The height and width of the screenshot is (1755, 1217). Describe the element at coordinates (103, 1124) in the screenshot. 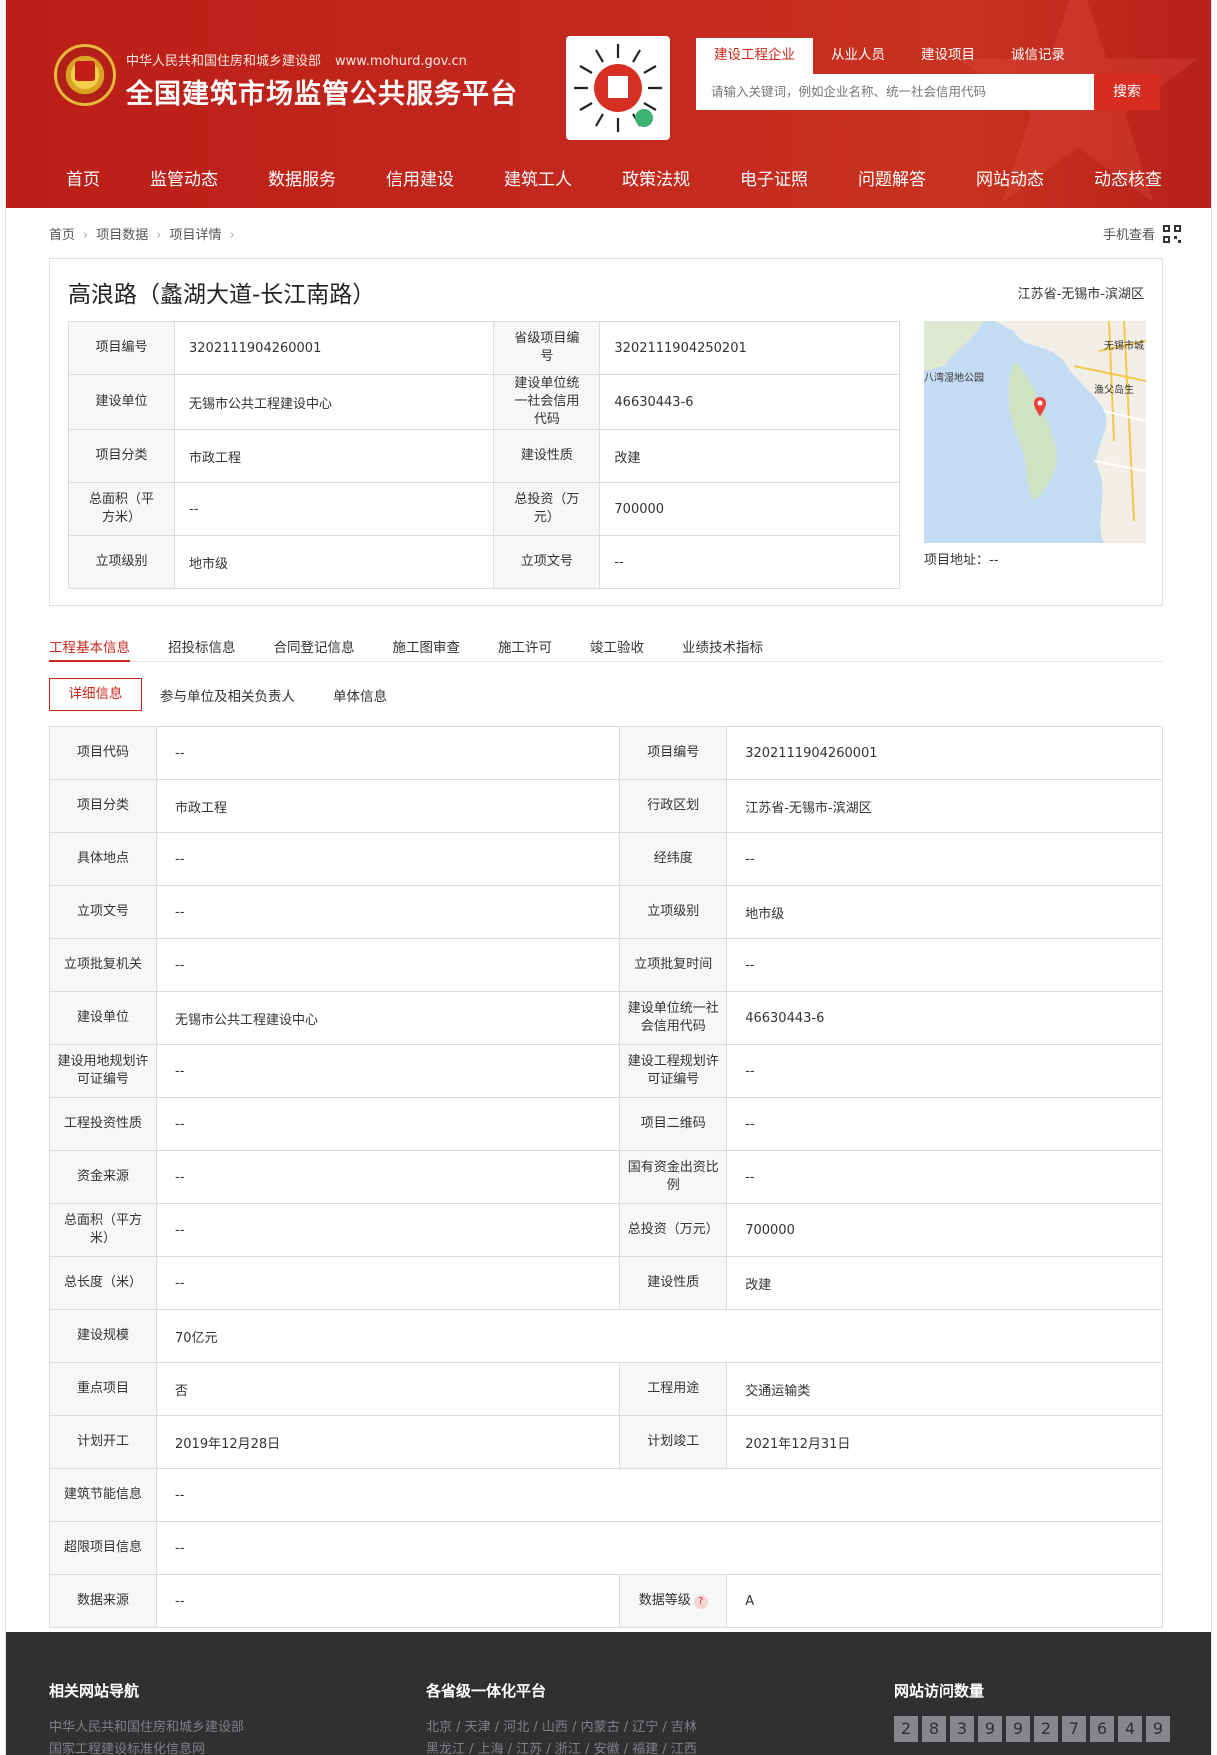

I see `field-label: 工程投资性质` at that location.